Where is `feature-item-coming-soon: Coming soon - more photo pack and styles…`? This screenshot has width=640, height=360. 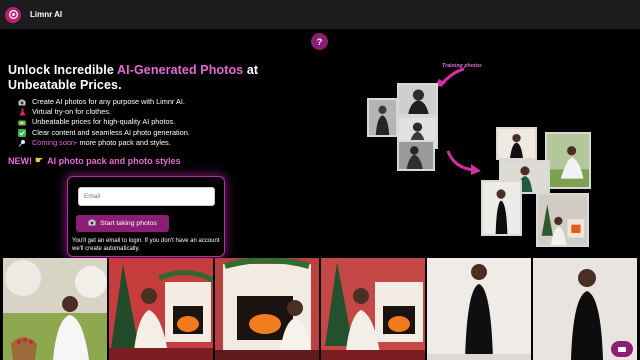 feature-item-coming-soon: Coming soon - more photo pack and styles… is located at coordinates (104, 143).